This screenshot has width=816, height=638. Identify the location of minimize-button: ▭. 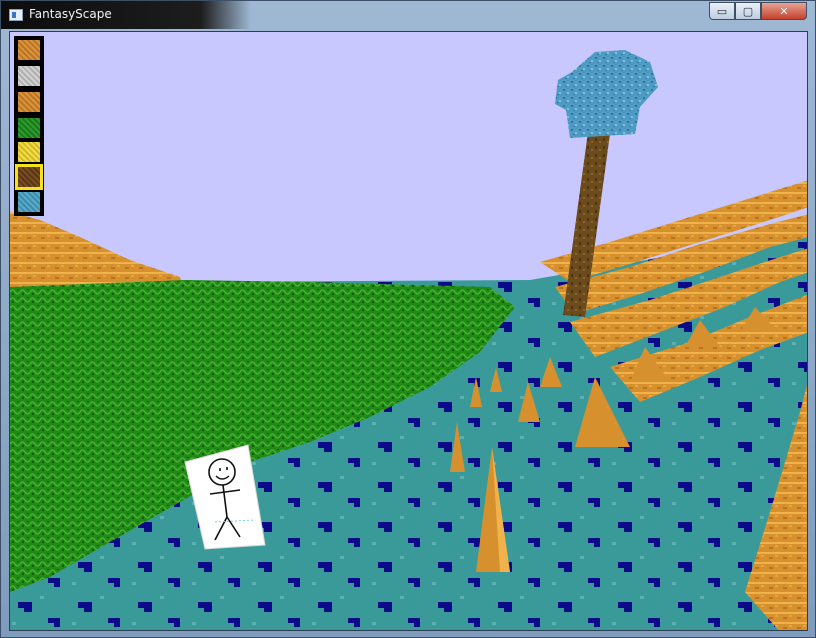
(722, 11).